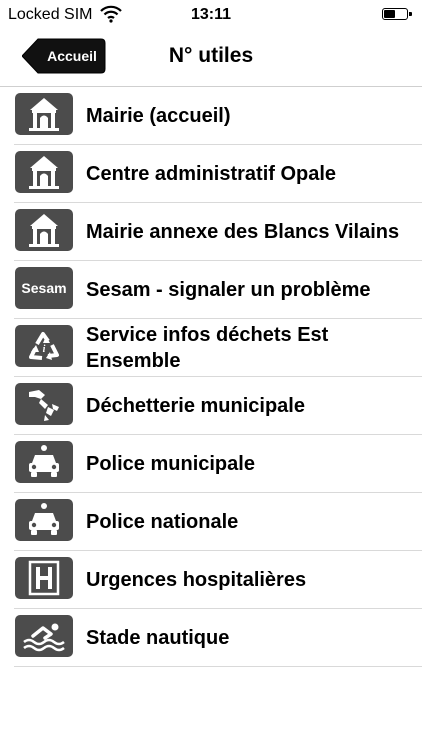 The image size is (422, 750). I want to click on clock: 13:11, so click(211, 14).